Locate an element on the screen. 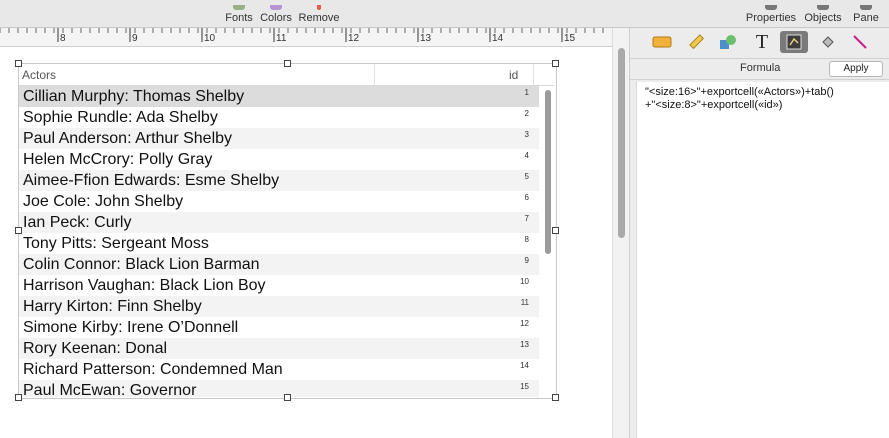  id-cell: 7 is located at coordinates (526, 218).